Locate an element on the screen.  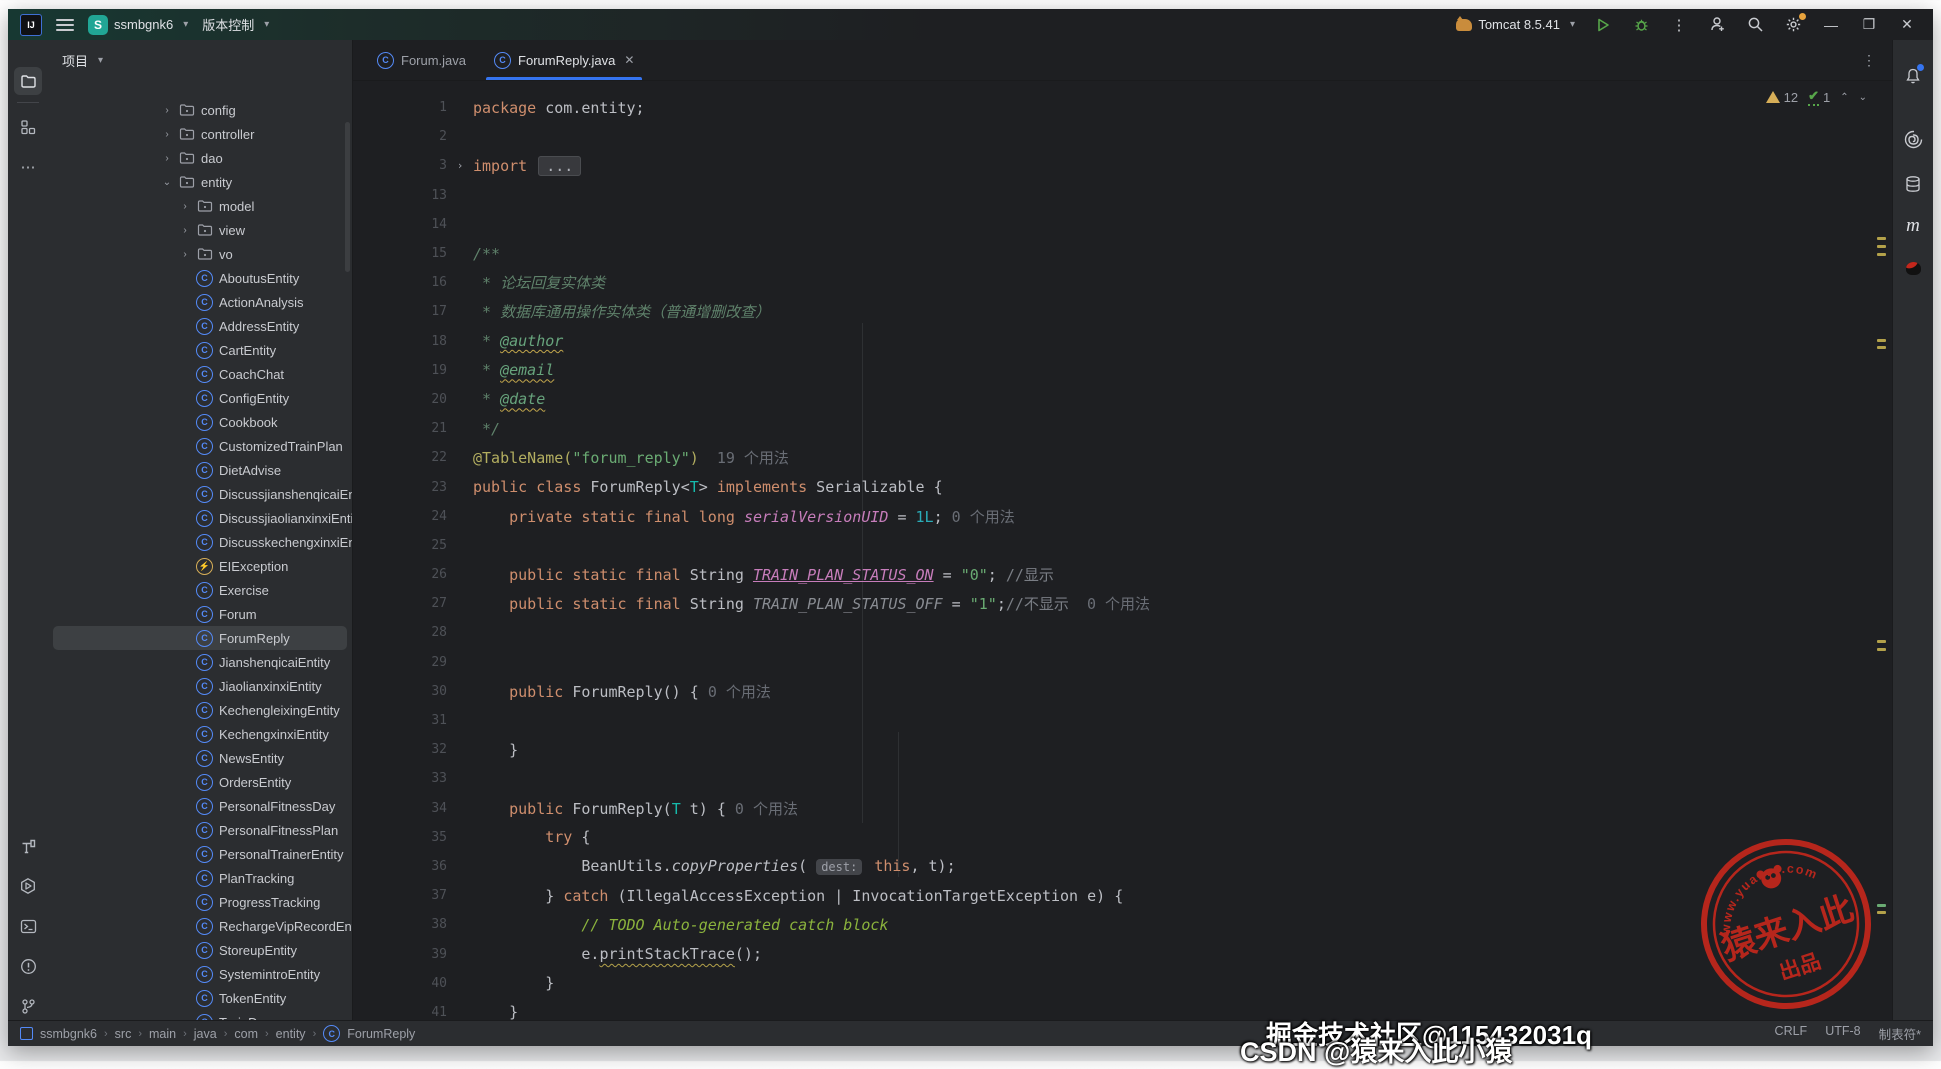
error-stripe is located at coordinates (1882, 550).